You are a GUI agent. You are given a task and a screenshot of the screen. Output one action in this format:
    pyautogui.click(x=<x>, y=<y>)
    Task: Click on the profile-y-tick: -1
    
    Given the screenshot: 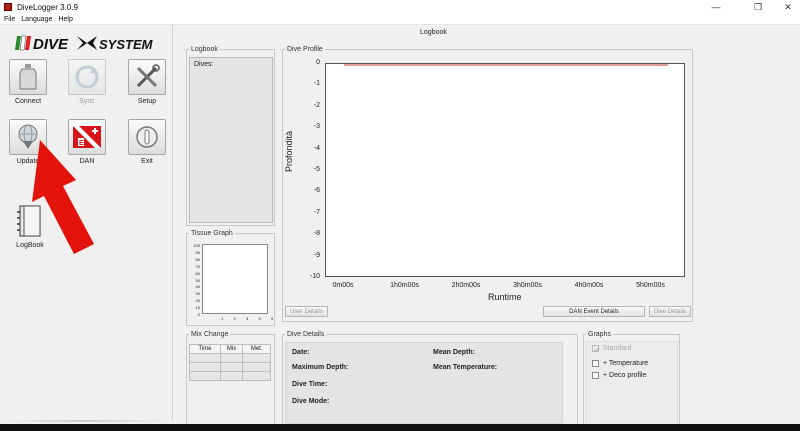 What is the action you would take?
    pyautogui.click(x=316, y=84)
    